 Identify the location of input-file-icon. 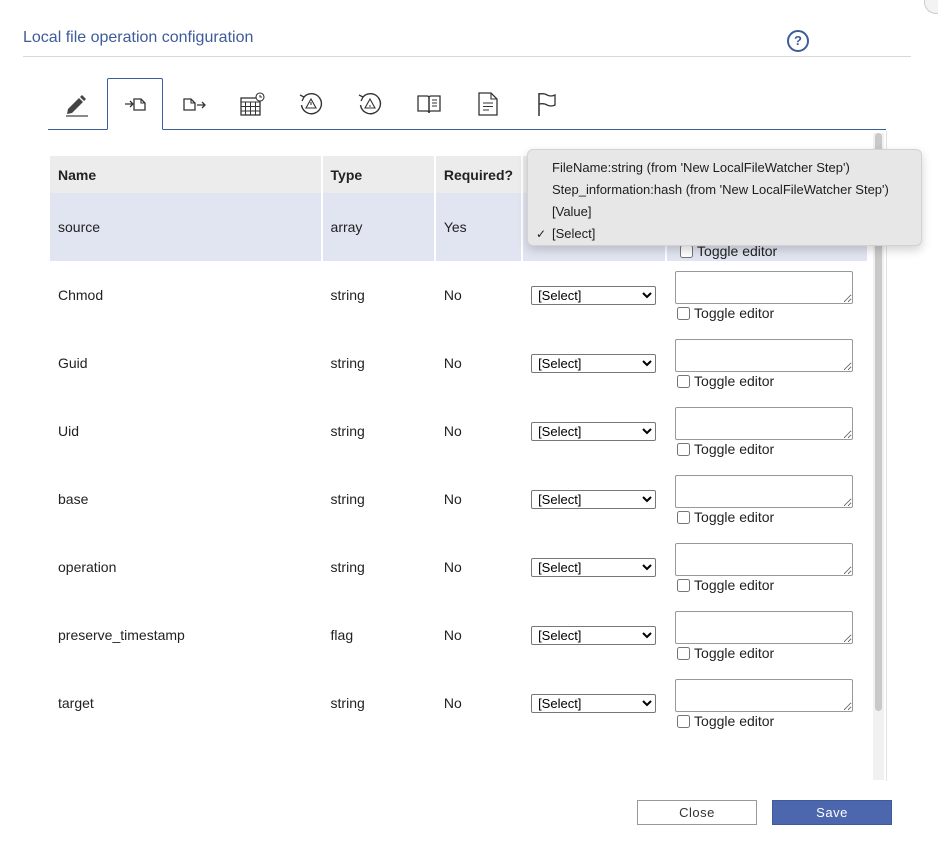
(135, 104).